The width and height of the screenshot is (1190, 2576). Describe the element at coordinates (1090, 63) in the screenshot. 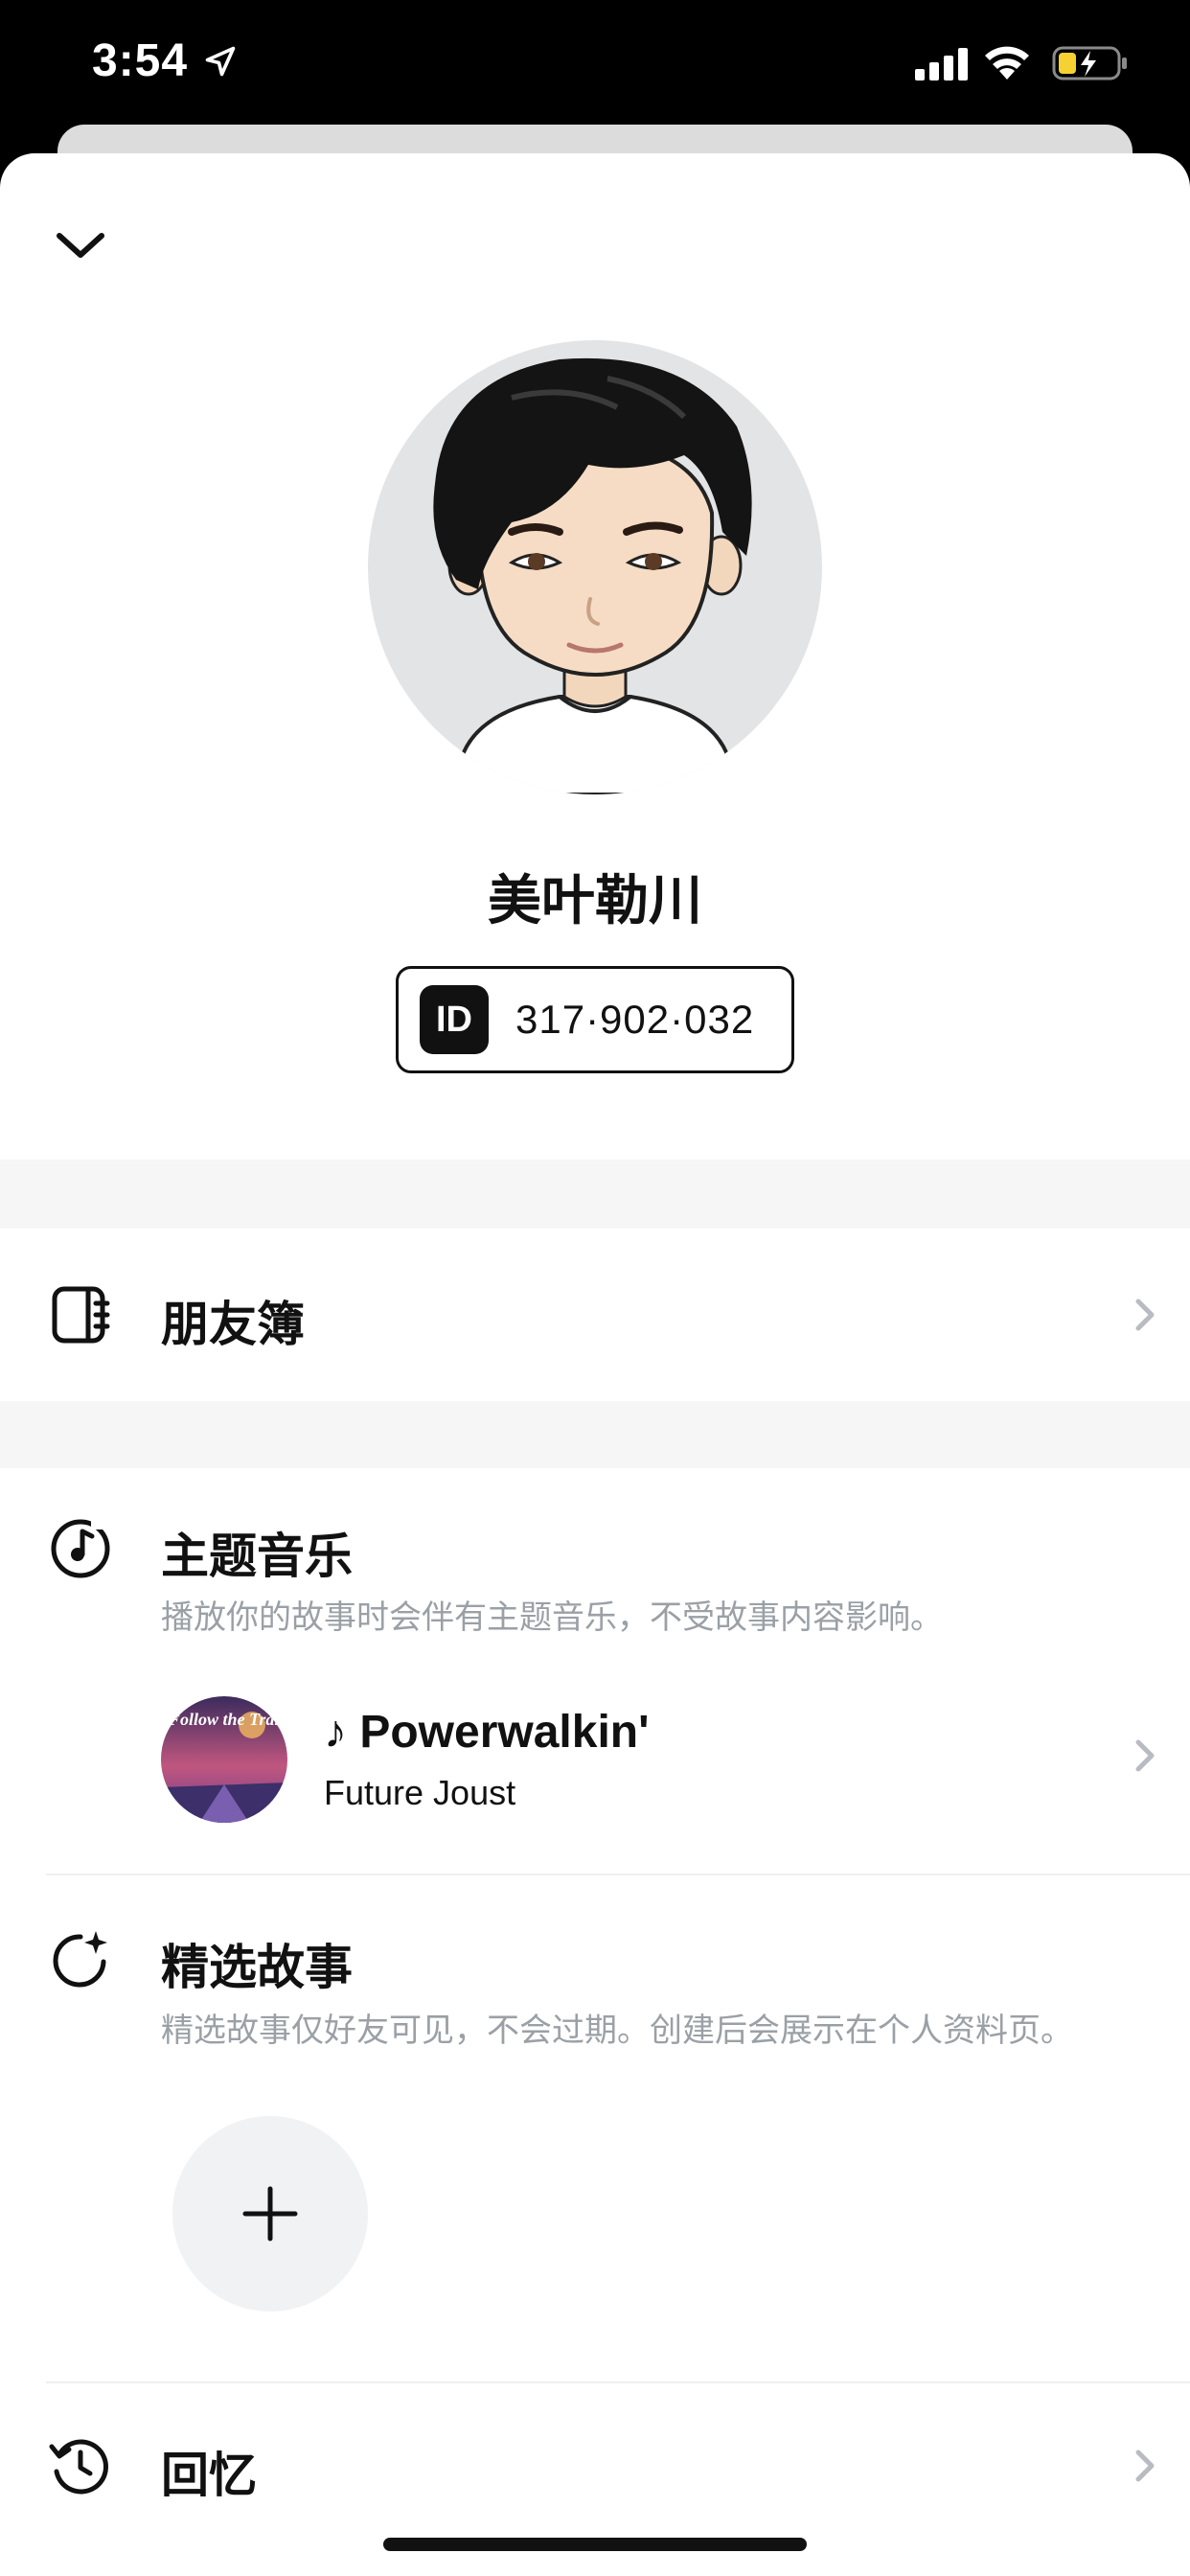

I see `battery-charging-icon` at that location.